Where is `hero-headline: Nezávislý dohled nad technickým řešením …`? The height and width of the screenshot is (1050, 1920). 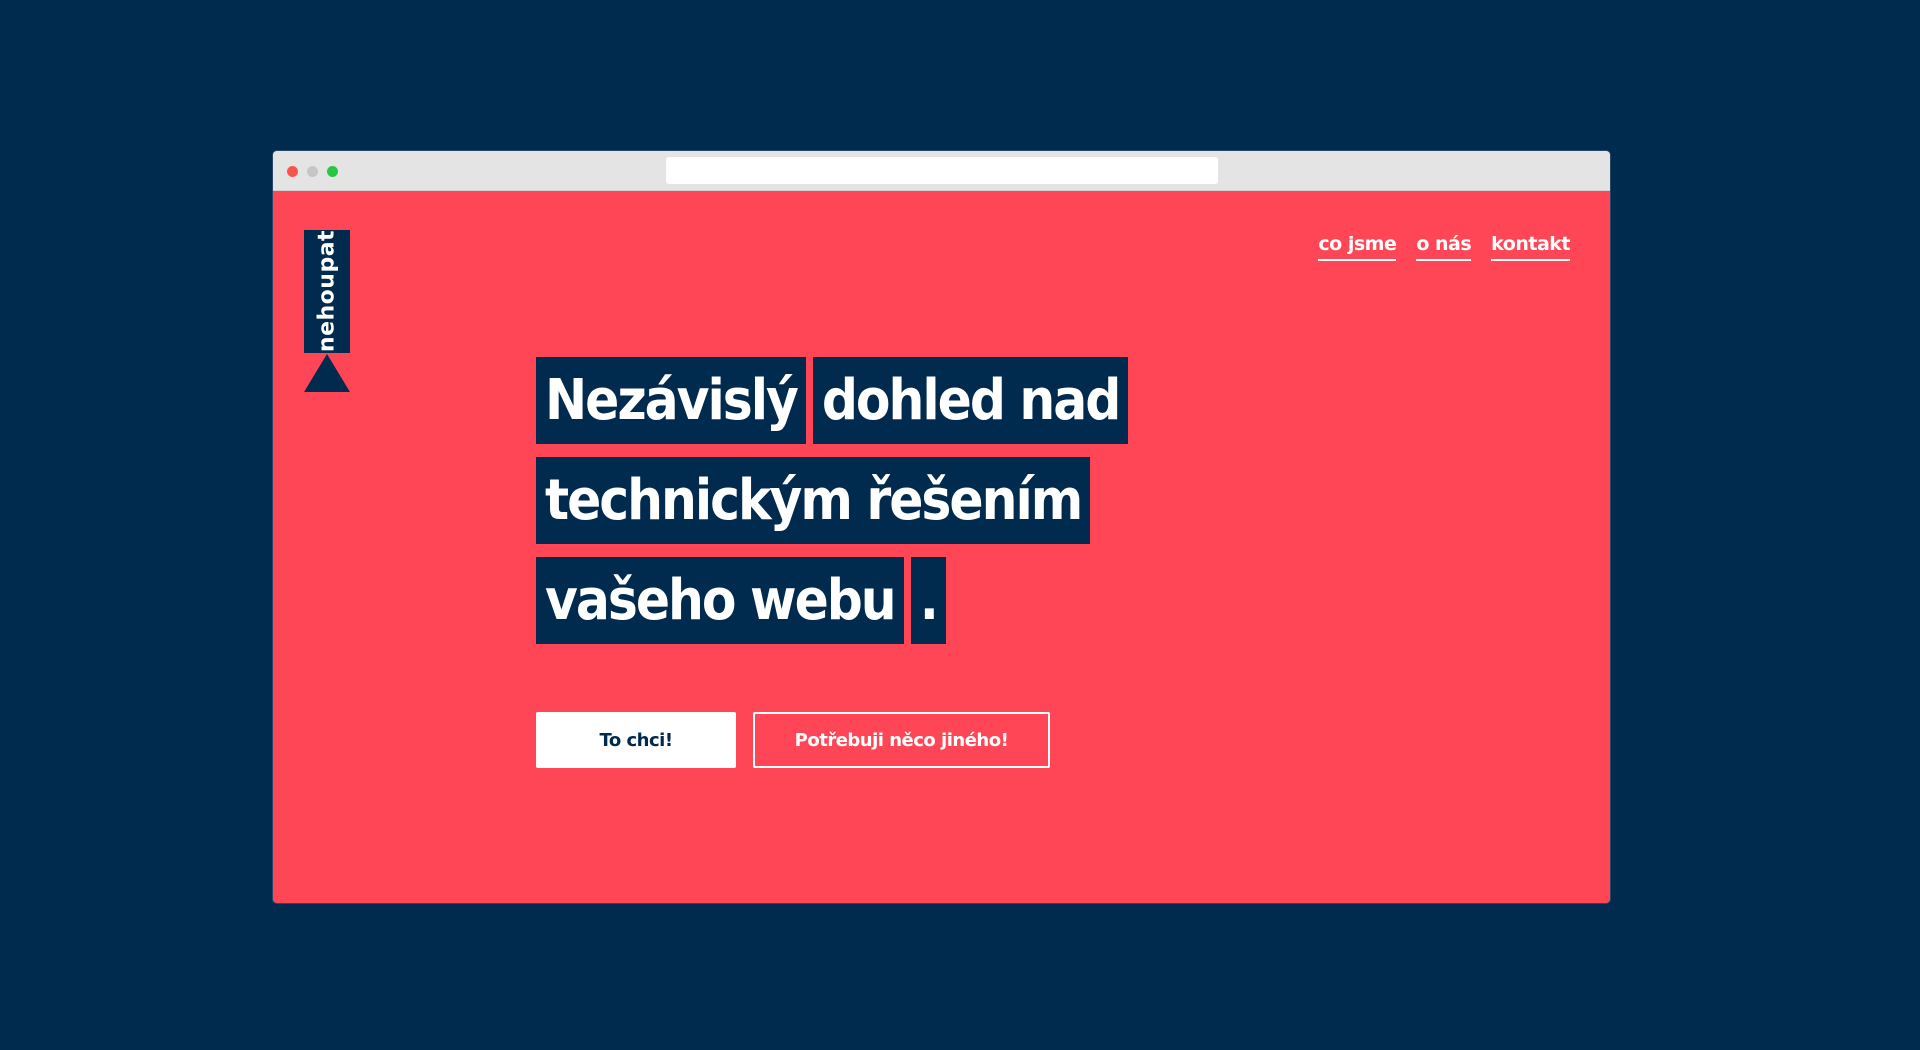
hero-headline: Nezávislý dohled nad technickým řešením … is located at coordinates (832, 507).